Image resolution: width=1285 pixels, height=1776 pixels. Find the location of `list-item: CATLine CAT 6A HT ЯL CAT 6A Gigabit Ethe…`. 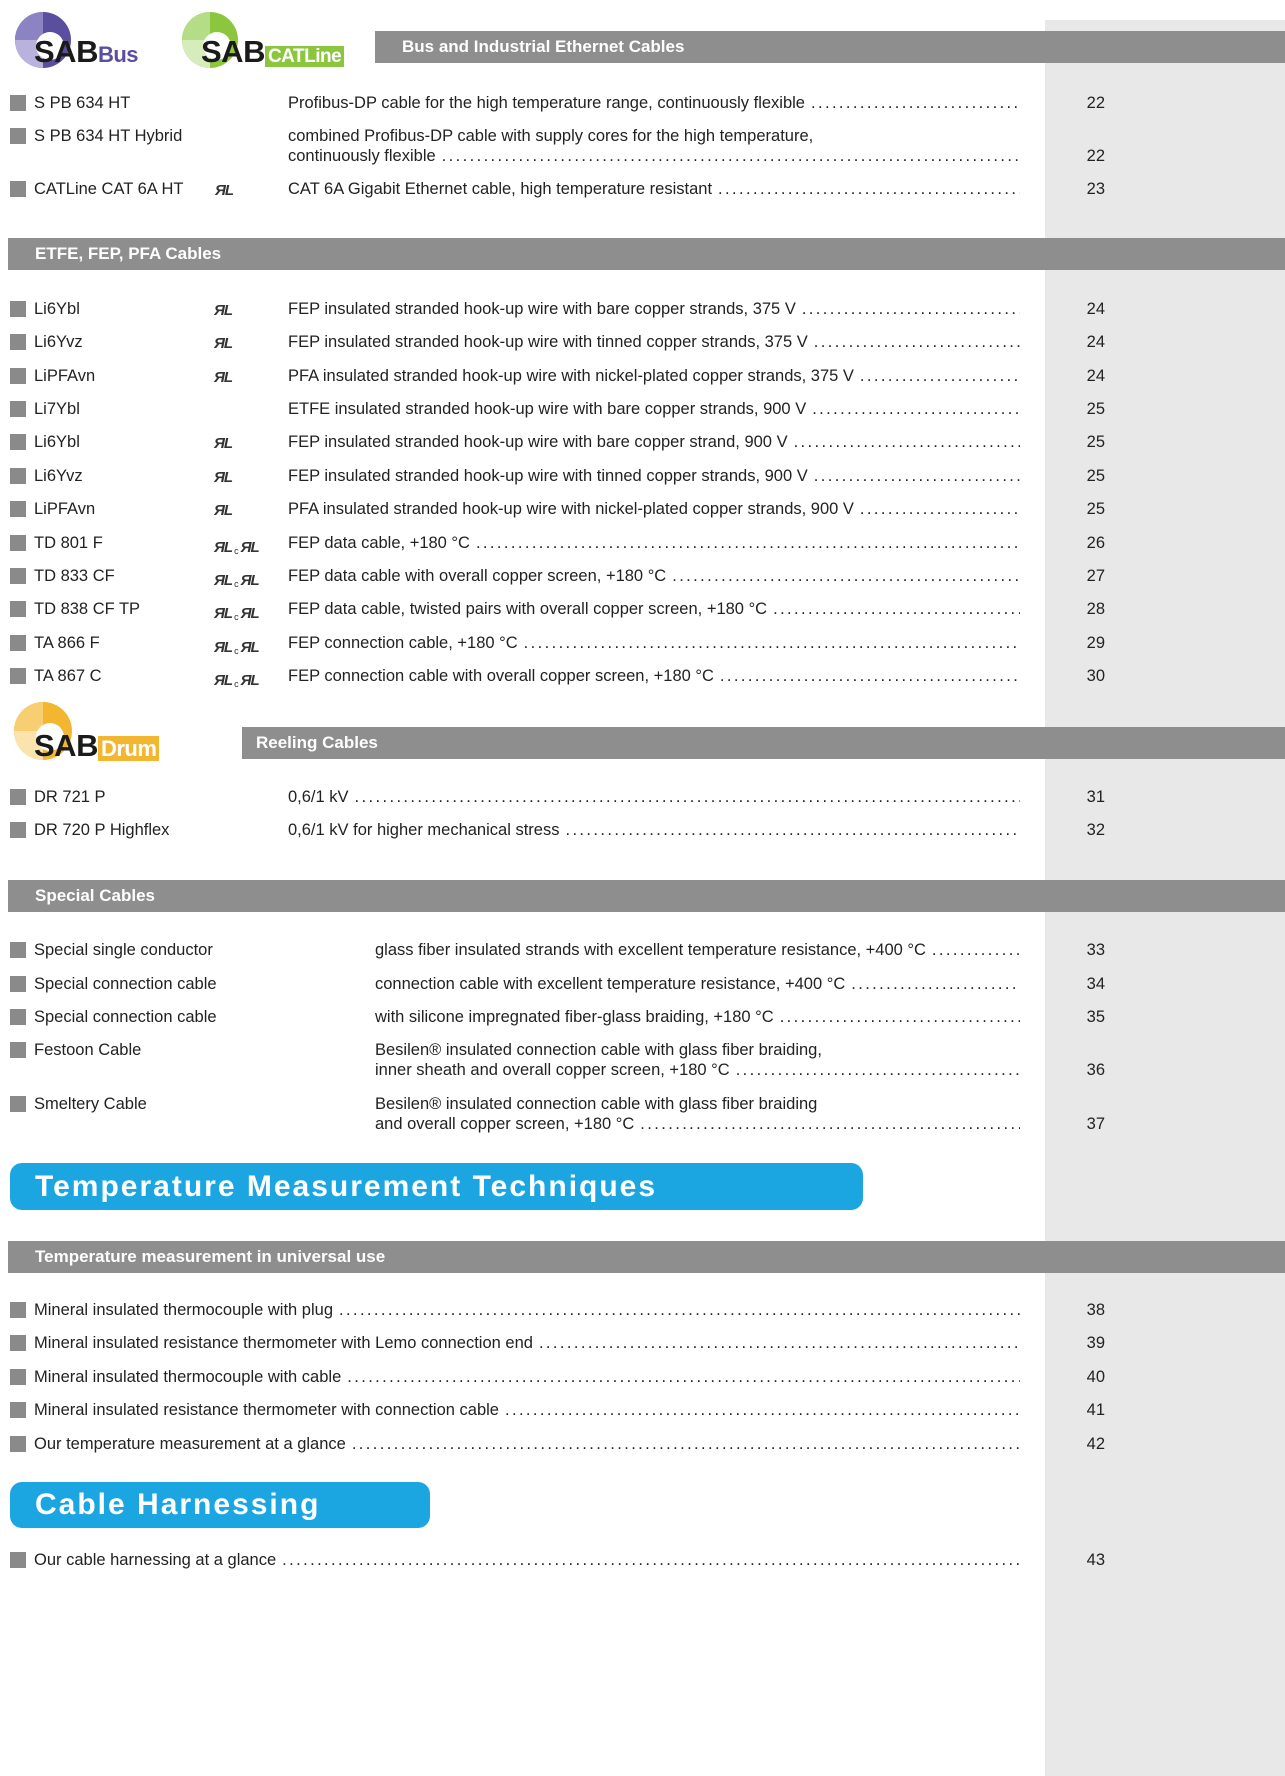

list-item: CATLine CAT 6A HT ЯL CAT 6A Gigabit Ethe… is located at coordinates (557, 194).